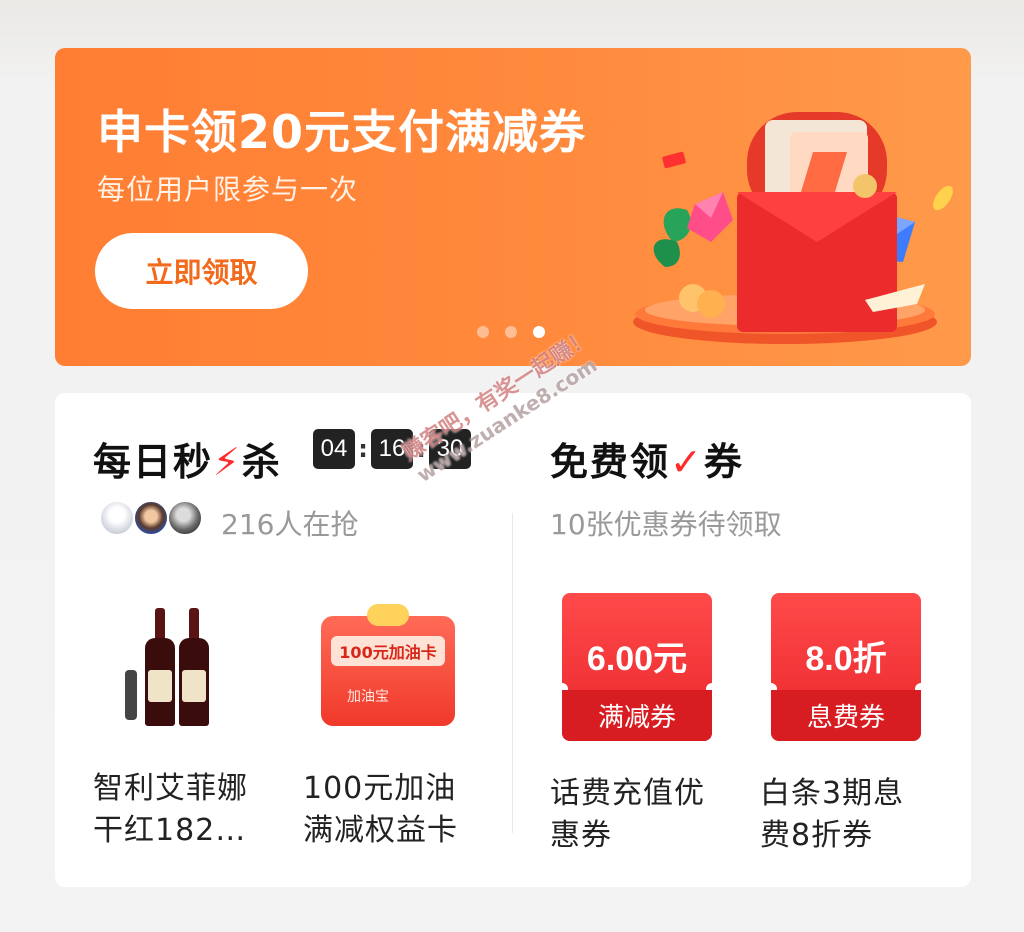 The image size is (1024, 932). I want to click on wine-bottle-icon, so click(173, 663).